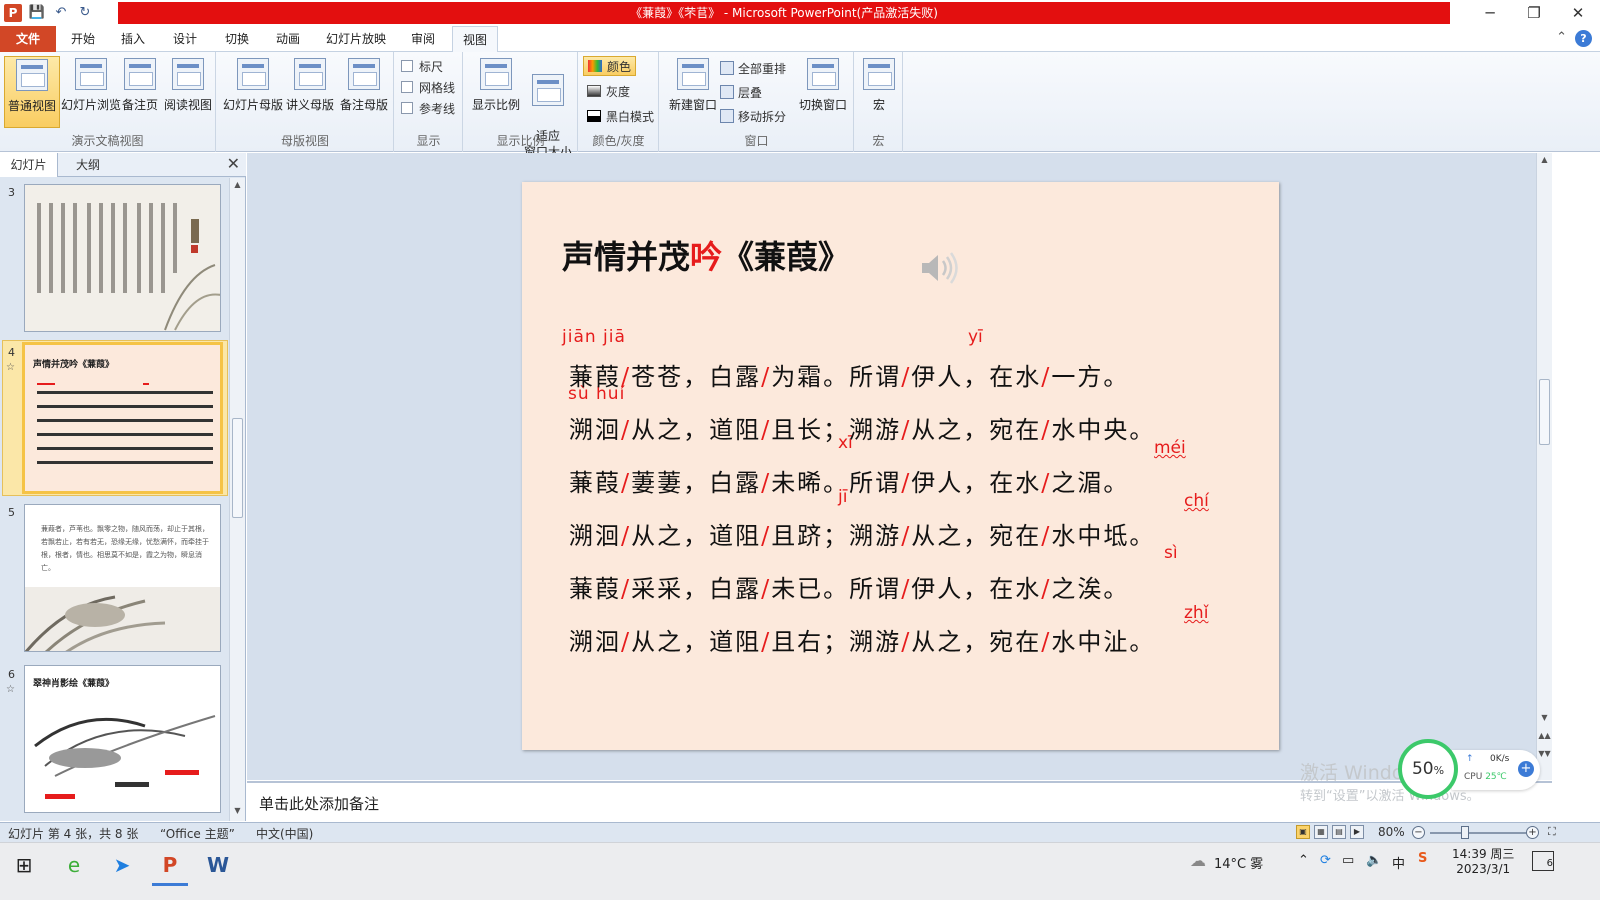 This screenshot has height=900, width=1600. What do you see at coordinates (11, 512) in the screenshot?
I see `slide-number: 5` at bounding box center [11, 512].